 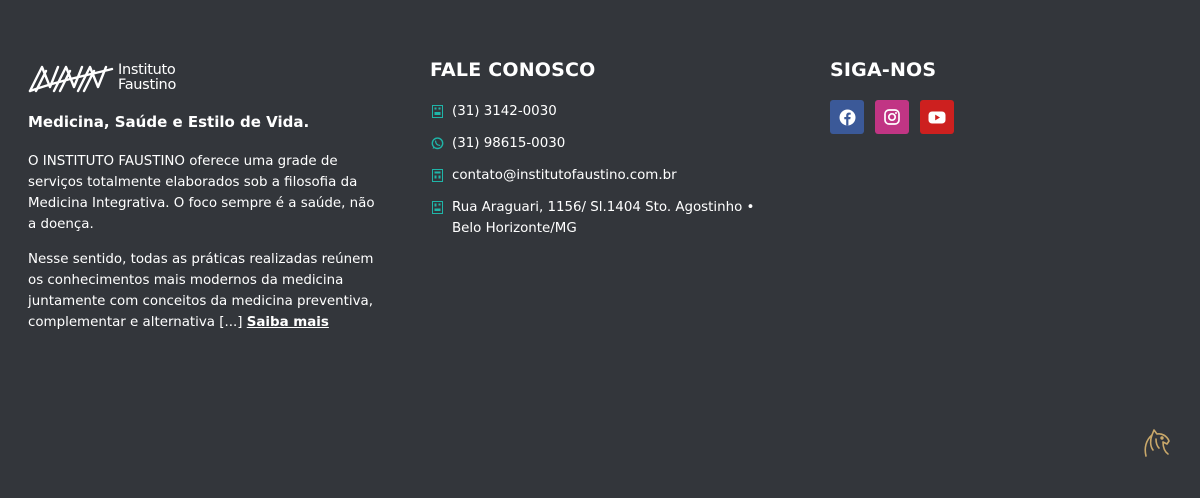 I want to click on youtube-button, so click(x=937, y=117).